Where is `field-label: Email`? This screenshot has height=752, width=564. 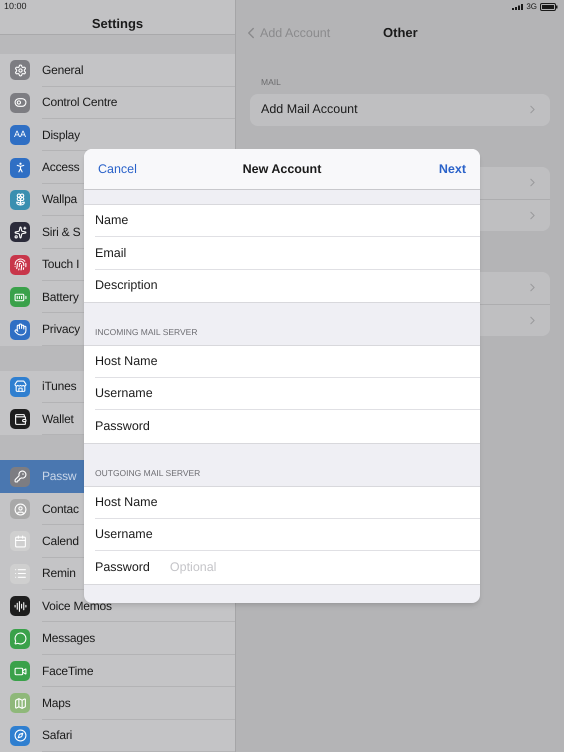 field-label: Email is located at coordinates (110, 253).